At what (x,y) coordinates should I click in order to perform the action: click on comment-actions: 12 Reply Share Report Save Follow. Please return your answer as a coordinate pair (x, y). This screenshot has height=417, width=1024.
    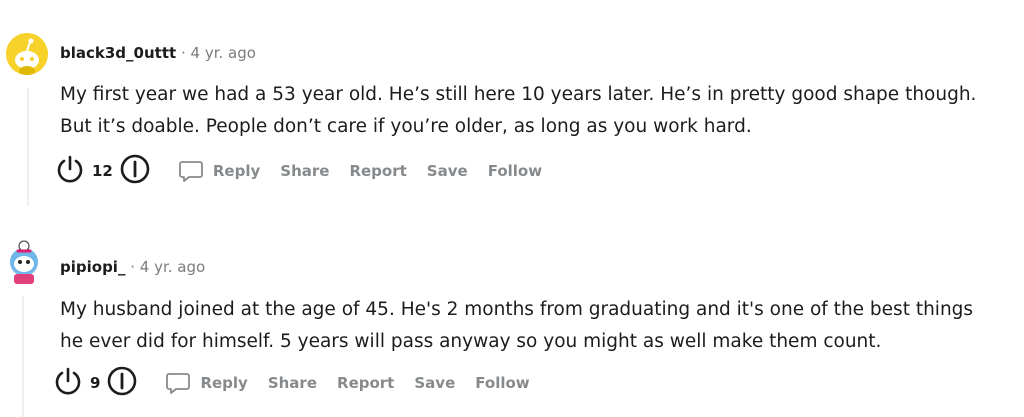
    Looking at the image, I should click on (308, 171).